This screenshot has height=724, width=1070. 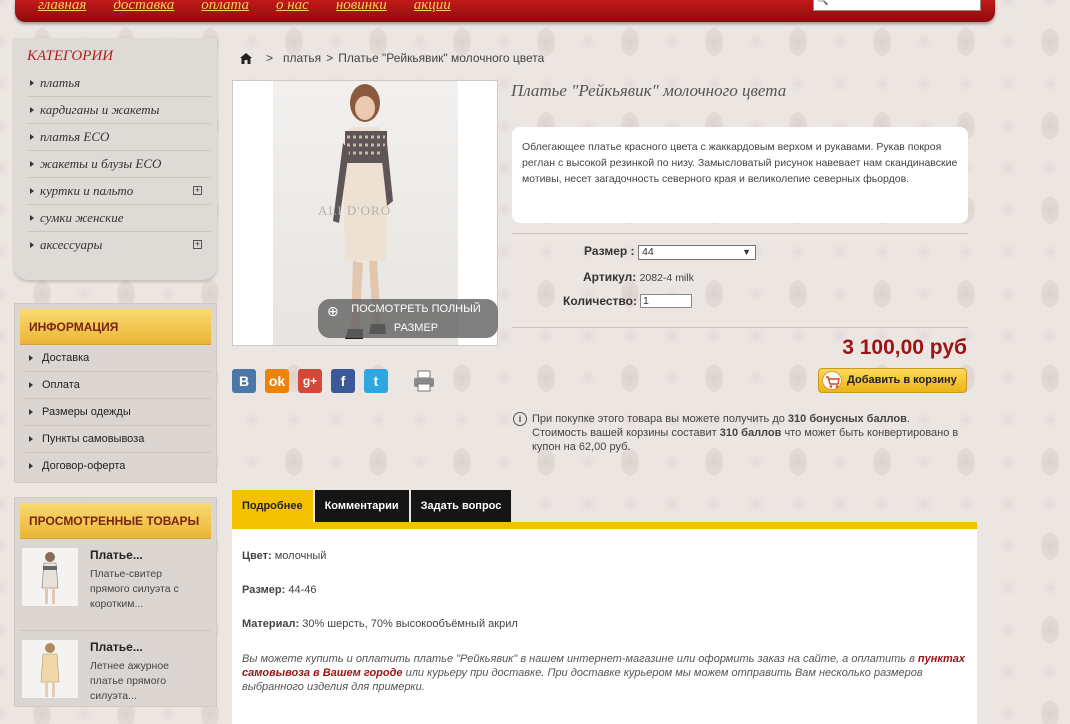 What do you see at coordinates (376, 381) in the screenshot?
I see `twitter-share-icon: t` at bounding box center [376, 381].